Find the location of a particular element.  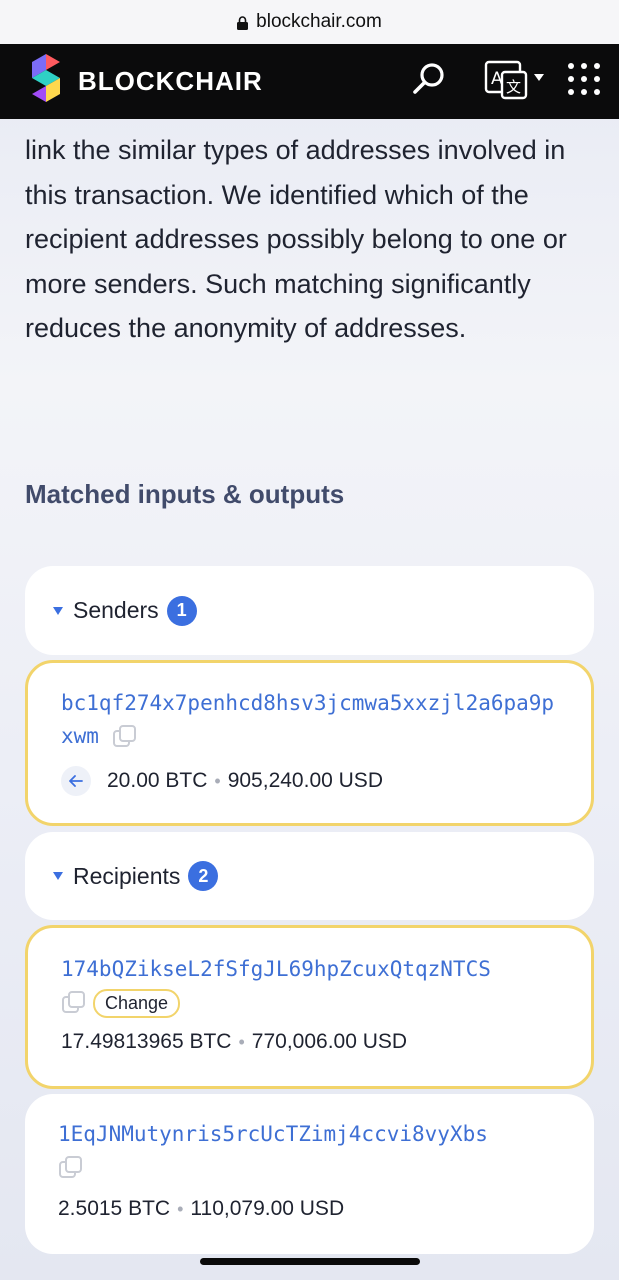

recipient-usd-amount: 110,079.00 USD is located at coordinates (267, 1208).